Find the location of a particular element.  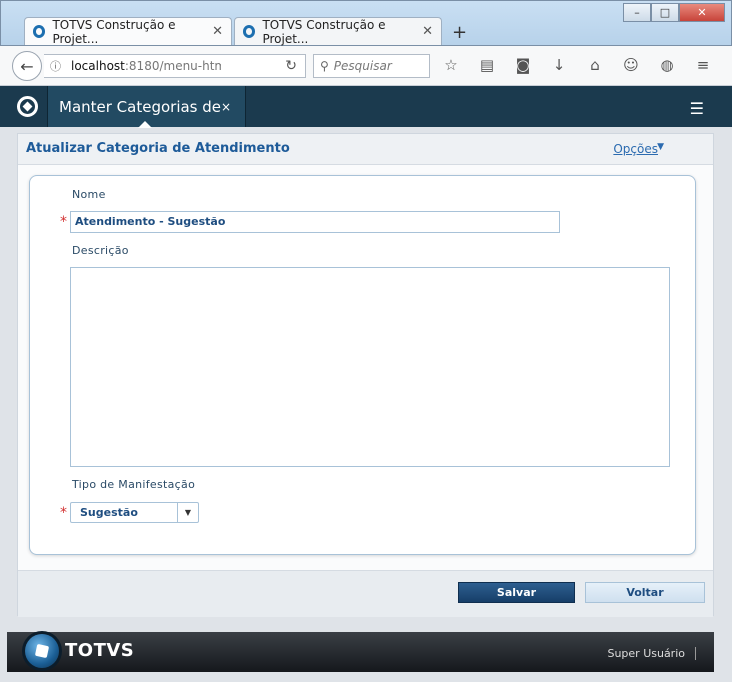

reload-icon: ↻ is located at coordinates (291, 66).